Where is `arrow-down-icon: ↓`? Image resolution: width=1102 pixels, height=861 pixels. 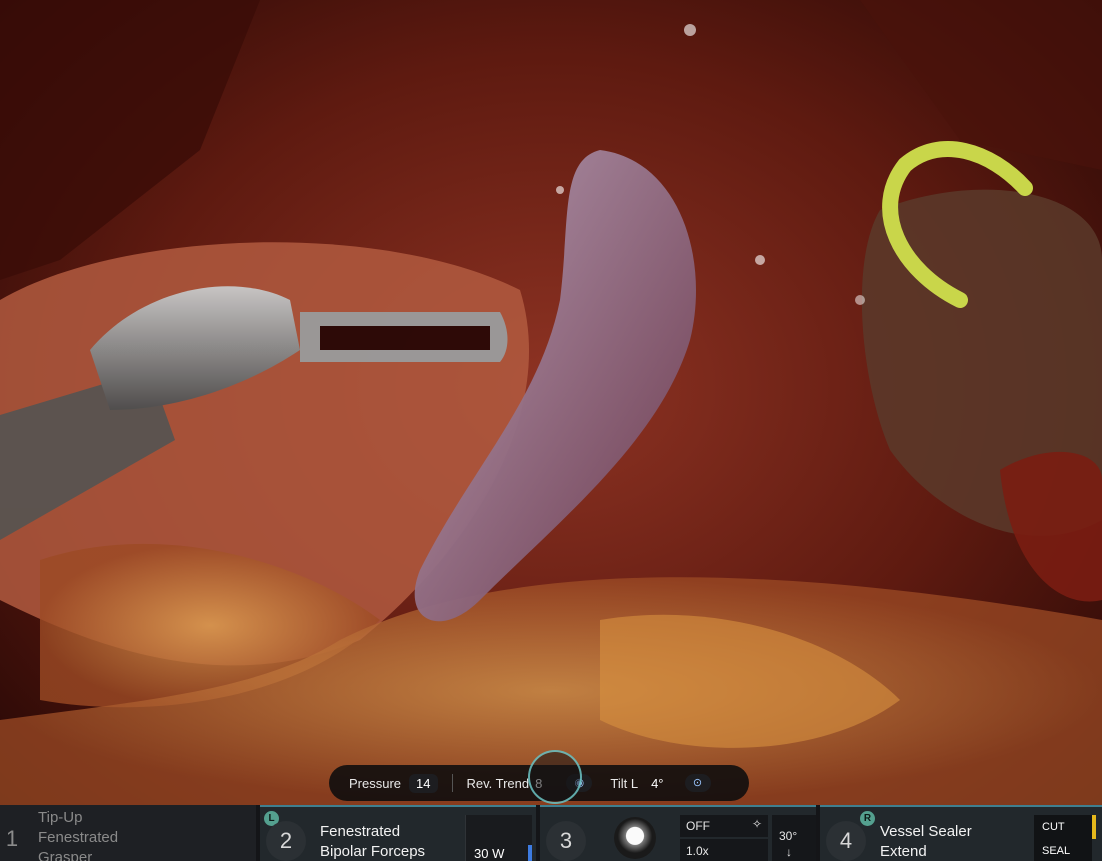
arrow-down-icon: ↓ is located at coordinates (789, 852).